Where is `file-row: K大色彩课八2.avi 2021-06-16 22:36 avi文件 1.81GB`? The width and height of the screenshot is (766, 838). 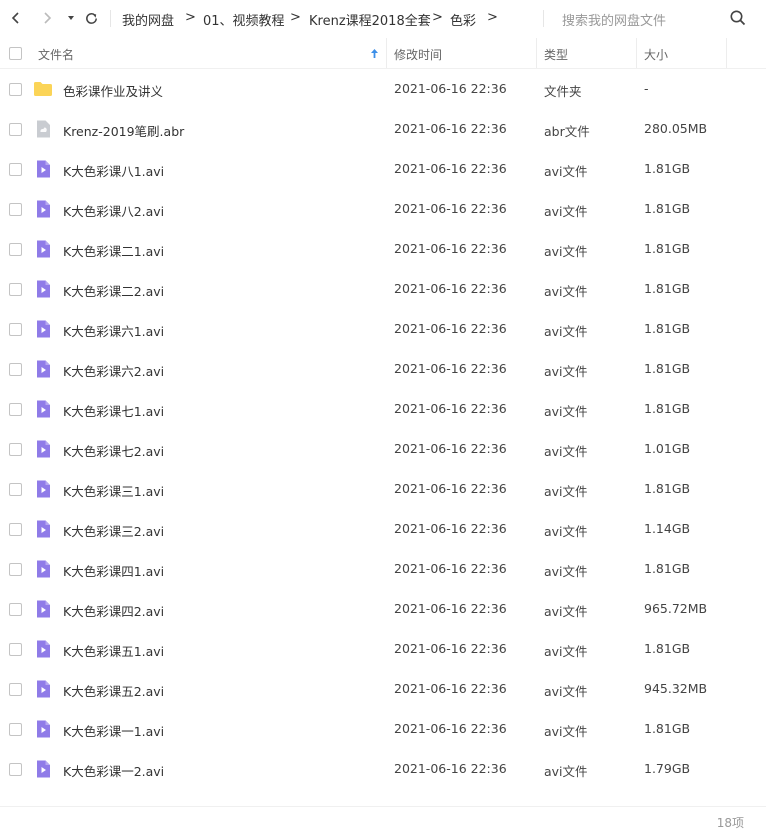 file-row: K大色彩课八2.avi 2021-06-16 22:36 avi文件 1.81GB is located at coordinates (383, 209).